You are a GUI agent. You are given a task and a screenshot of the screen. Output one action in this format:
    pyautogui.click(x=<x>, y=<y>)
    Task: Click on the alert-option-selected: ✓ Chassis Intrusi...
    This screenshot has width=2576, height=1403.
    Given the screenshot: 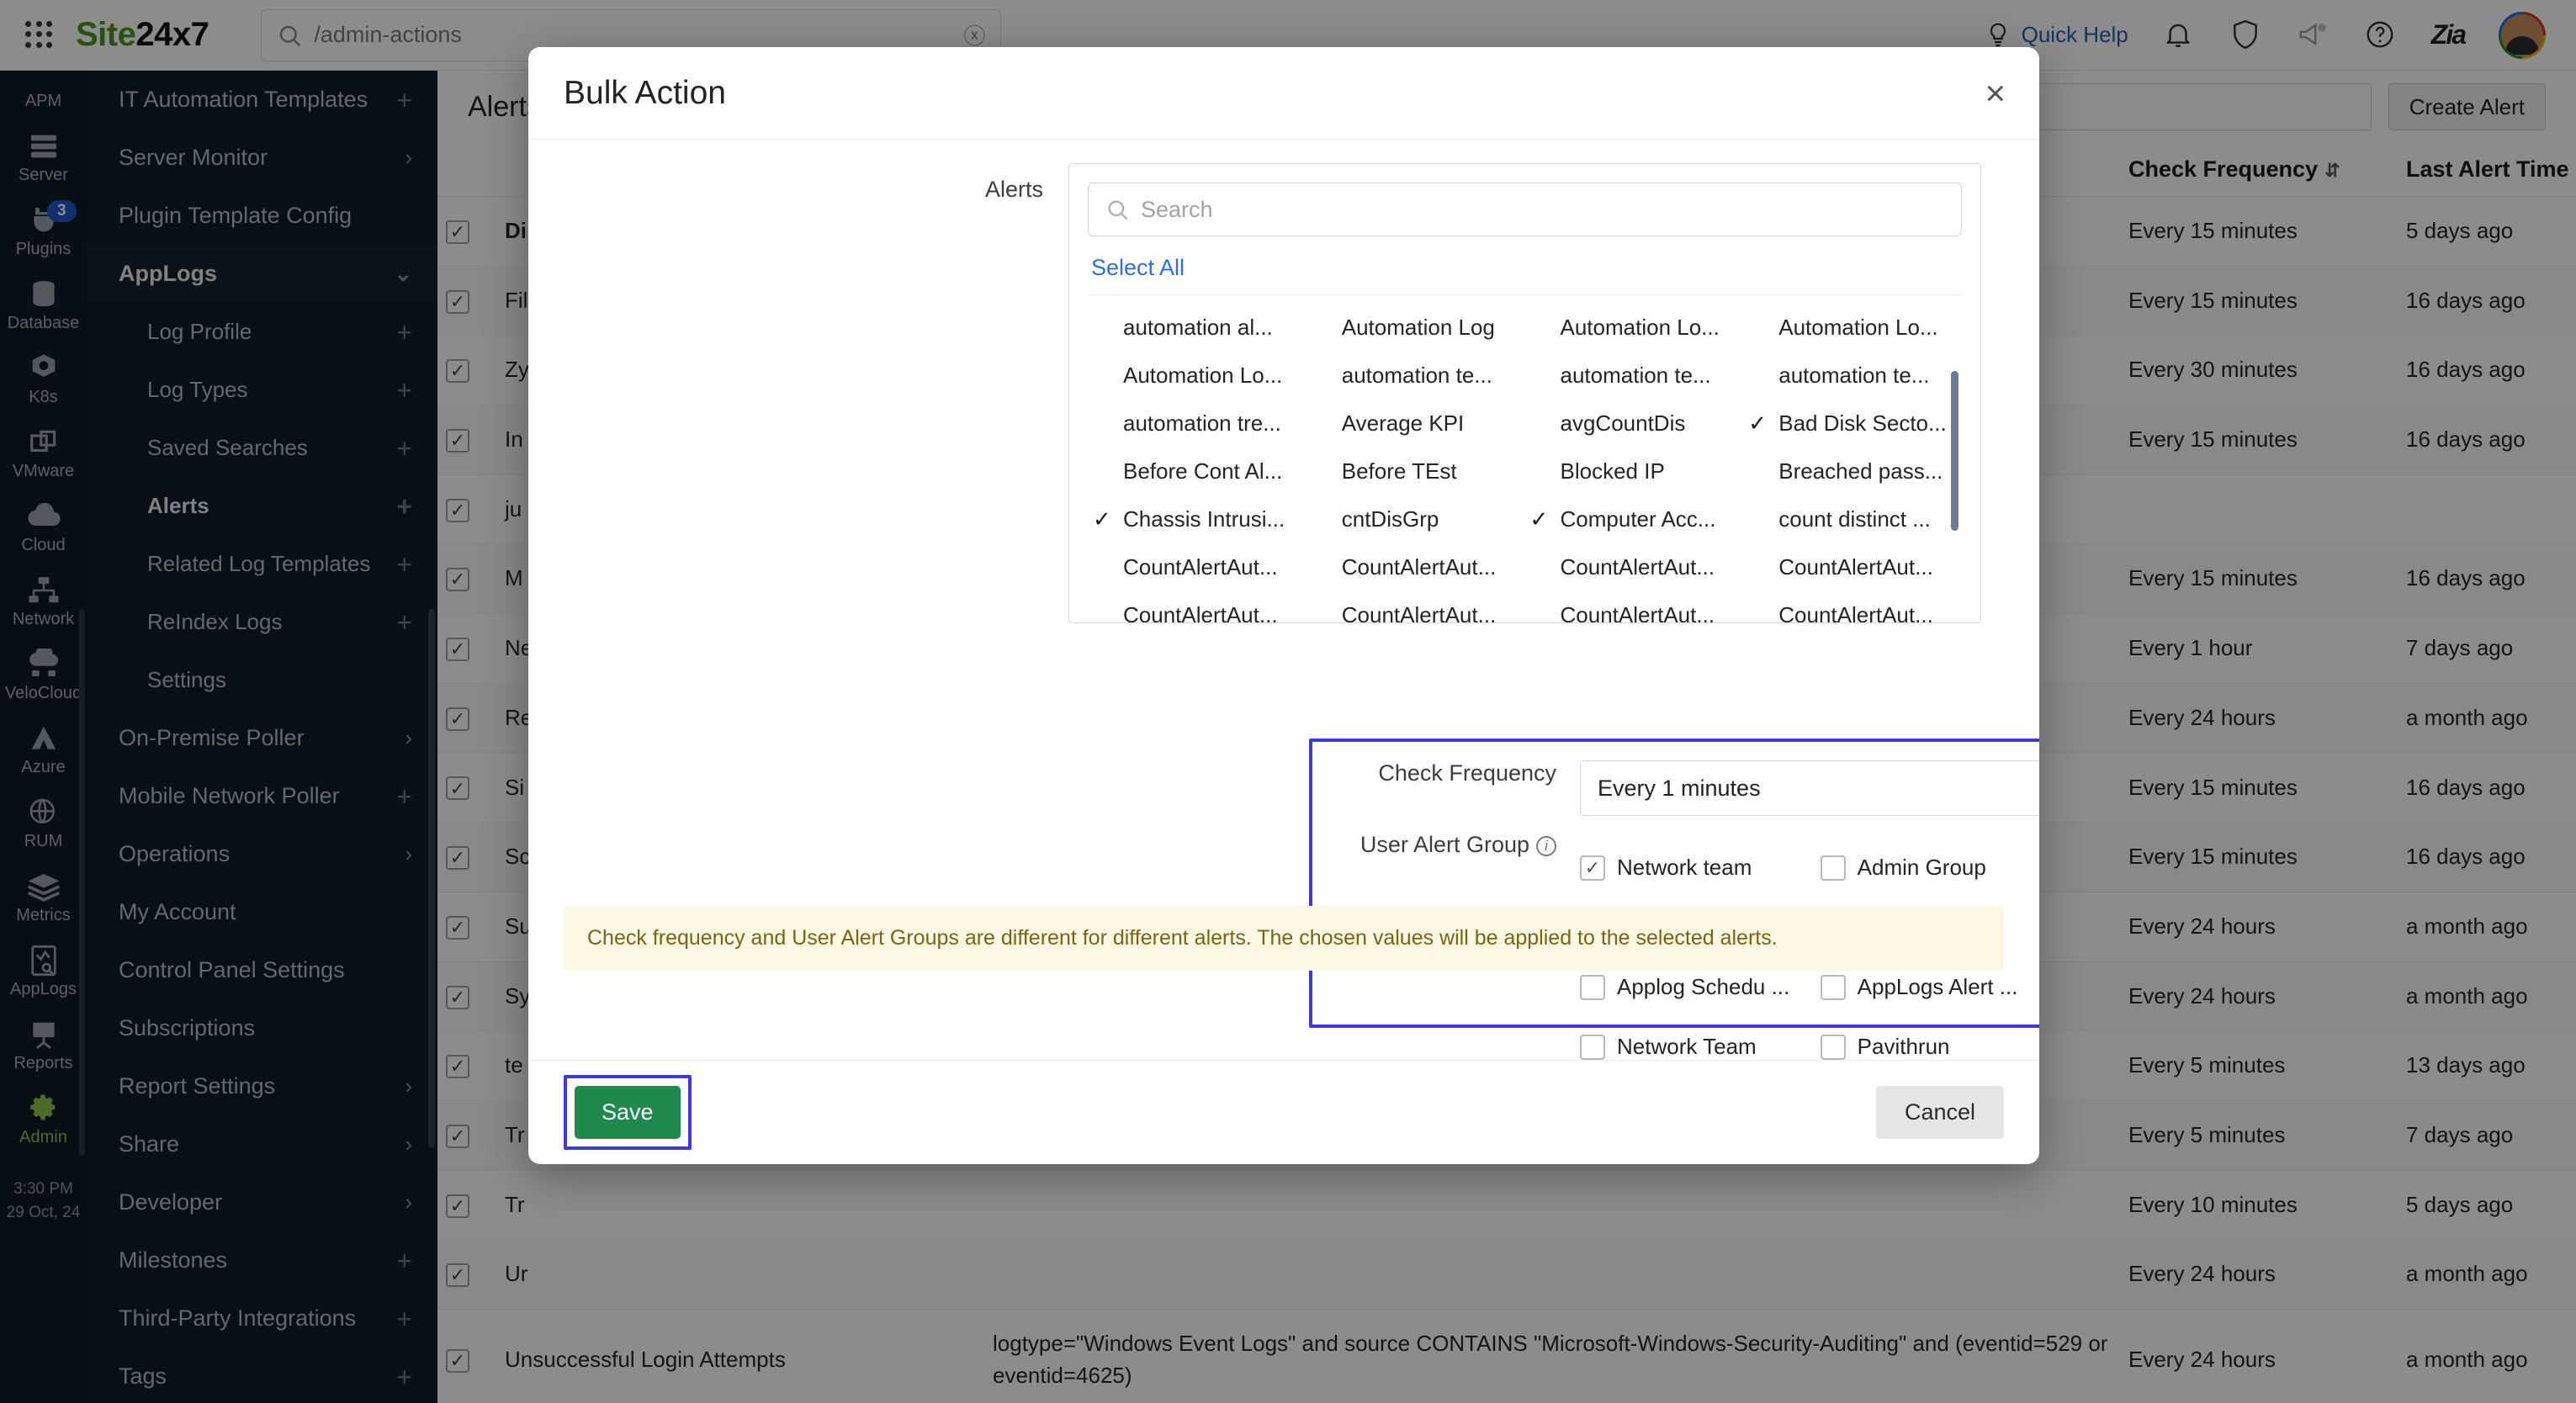 What is the action you would take?
    pyautogui.click(x=1197, y=519)
    